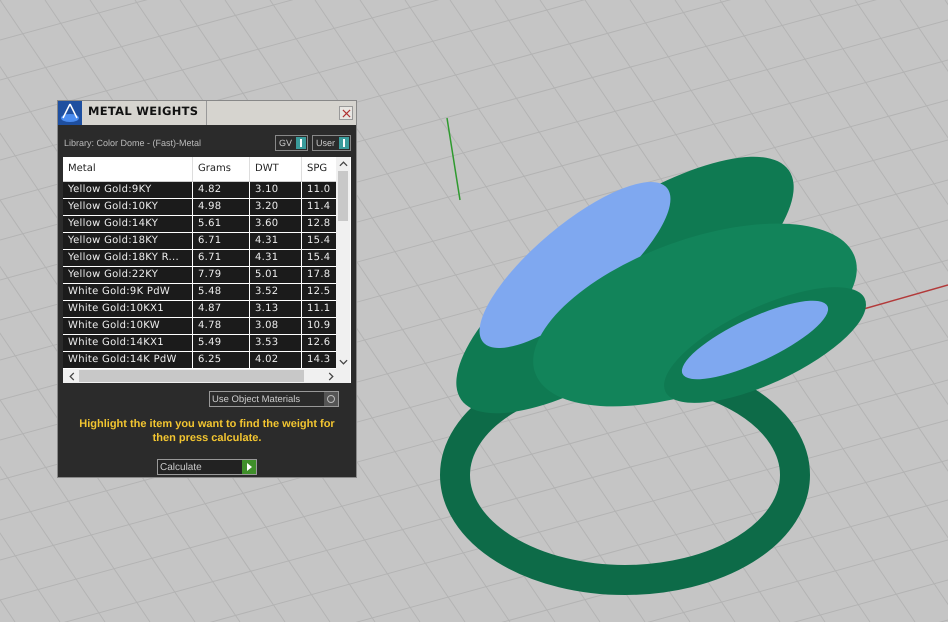  What do you see at coordinates (221, 360) in the screenshot?
I see `table-cell: 6.25` at bounding box center [221, 360].